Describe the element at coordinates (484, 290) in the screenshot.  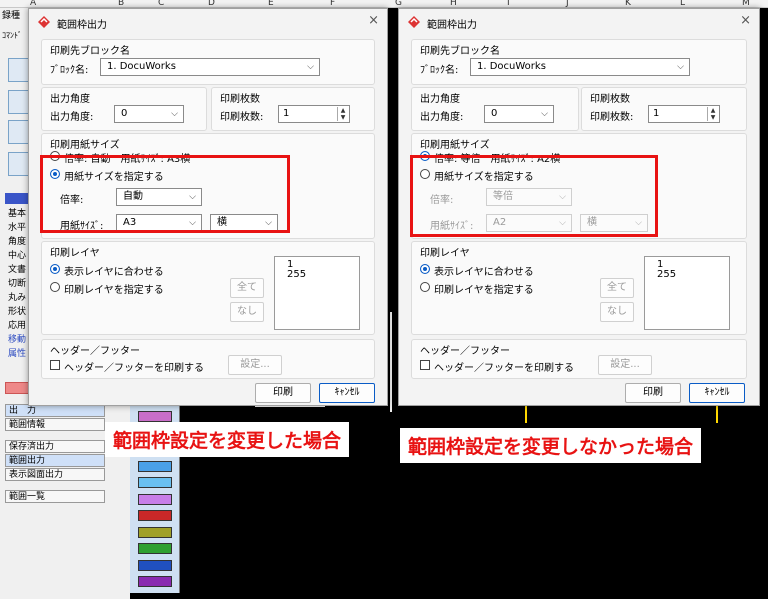
I see `layer-specify-label: 印刷レイヤを指定する` at that location.